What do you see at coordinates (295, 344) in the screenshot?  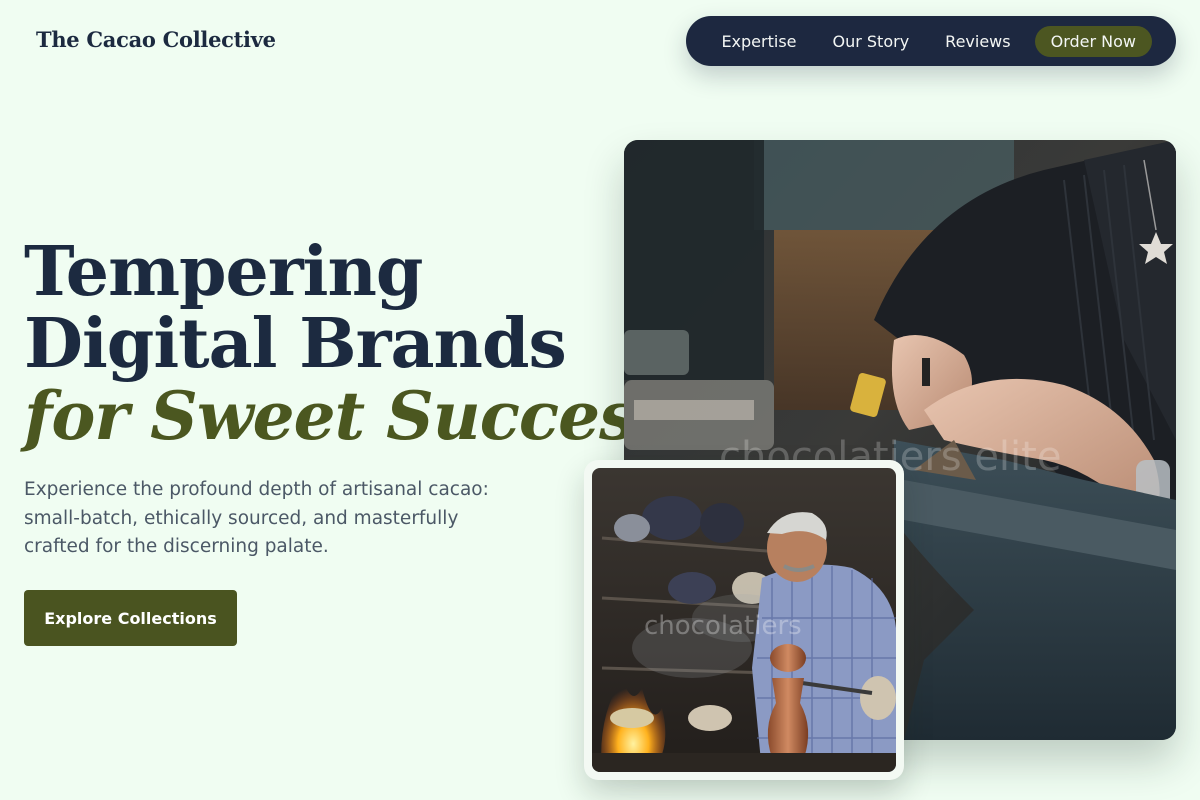 I see `hero-title-line-2: Digital Brands` at bounding box center [295, 344].